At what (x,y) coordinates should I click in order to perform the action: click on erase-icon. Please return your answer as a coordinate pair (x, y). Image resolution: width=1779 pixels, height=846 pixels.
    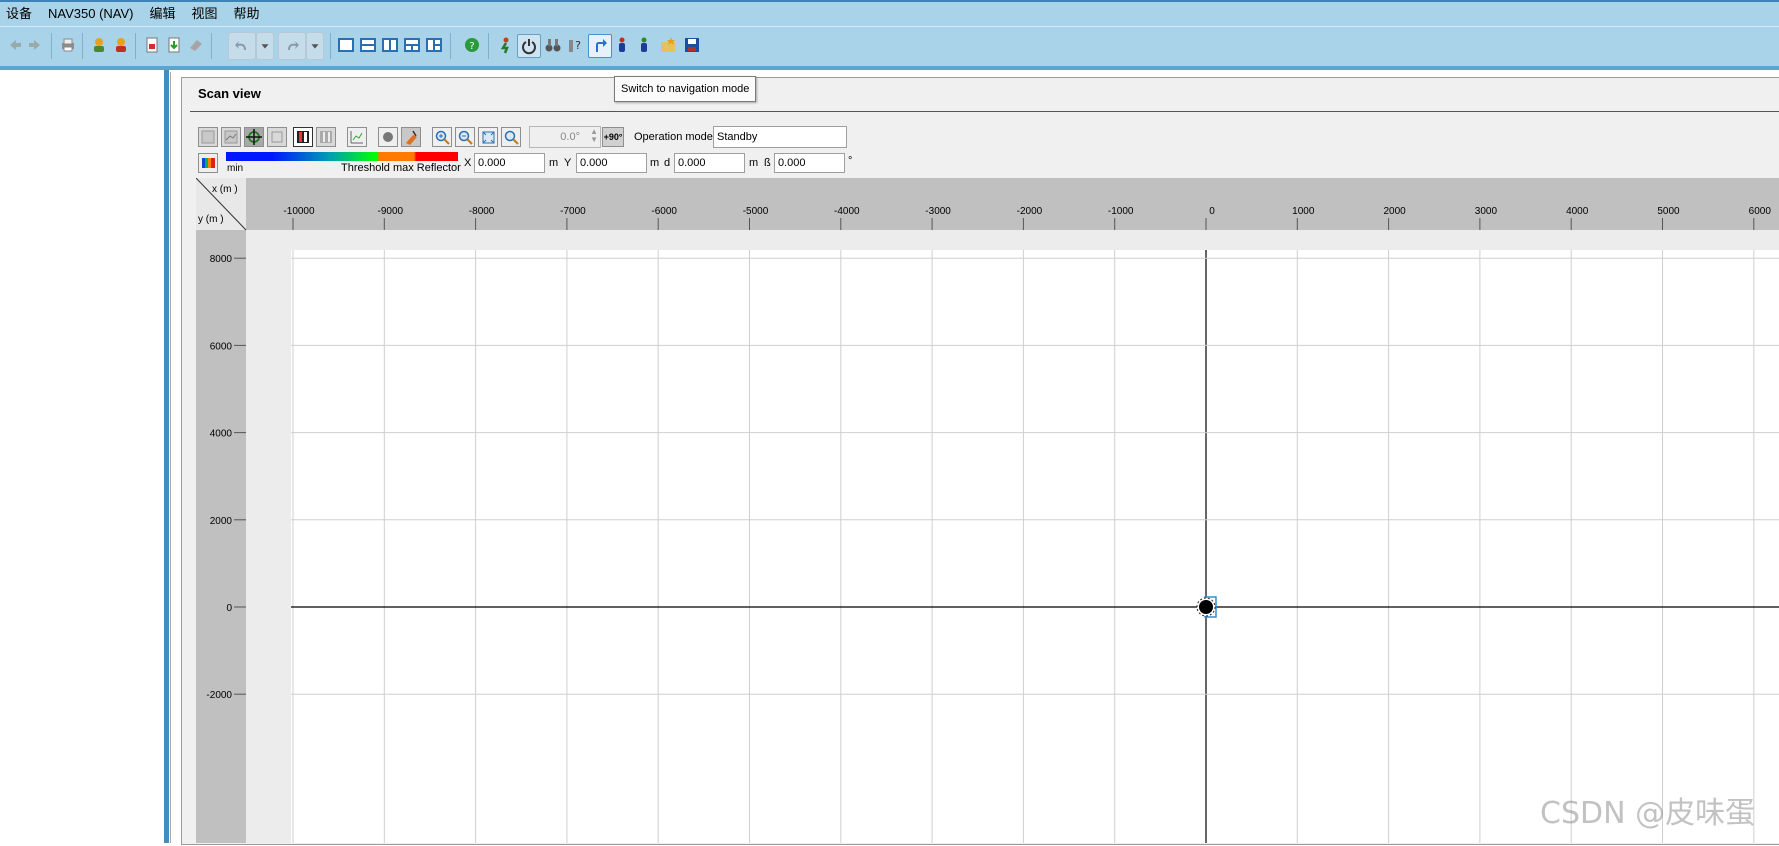
    Looking at the image, I should click on (196, 45).